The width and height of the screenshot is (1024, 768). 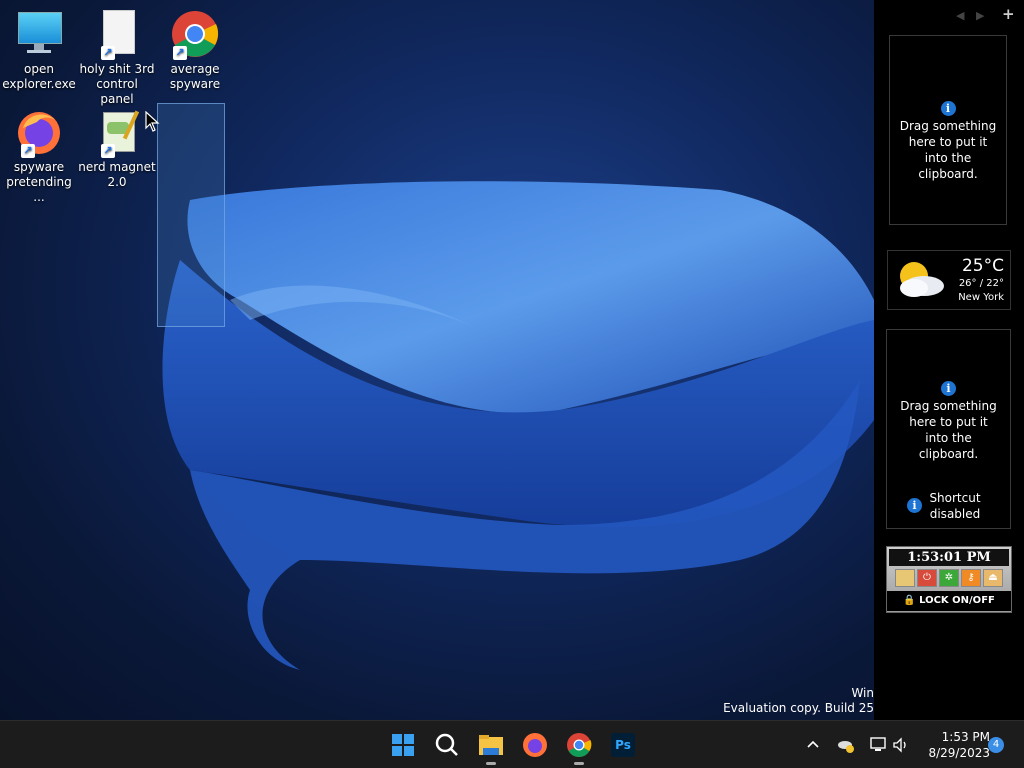 I want to click on lock-icon: 🔒, so click(x=909, y=600).